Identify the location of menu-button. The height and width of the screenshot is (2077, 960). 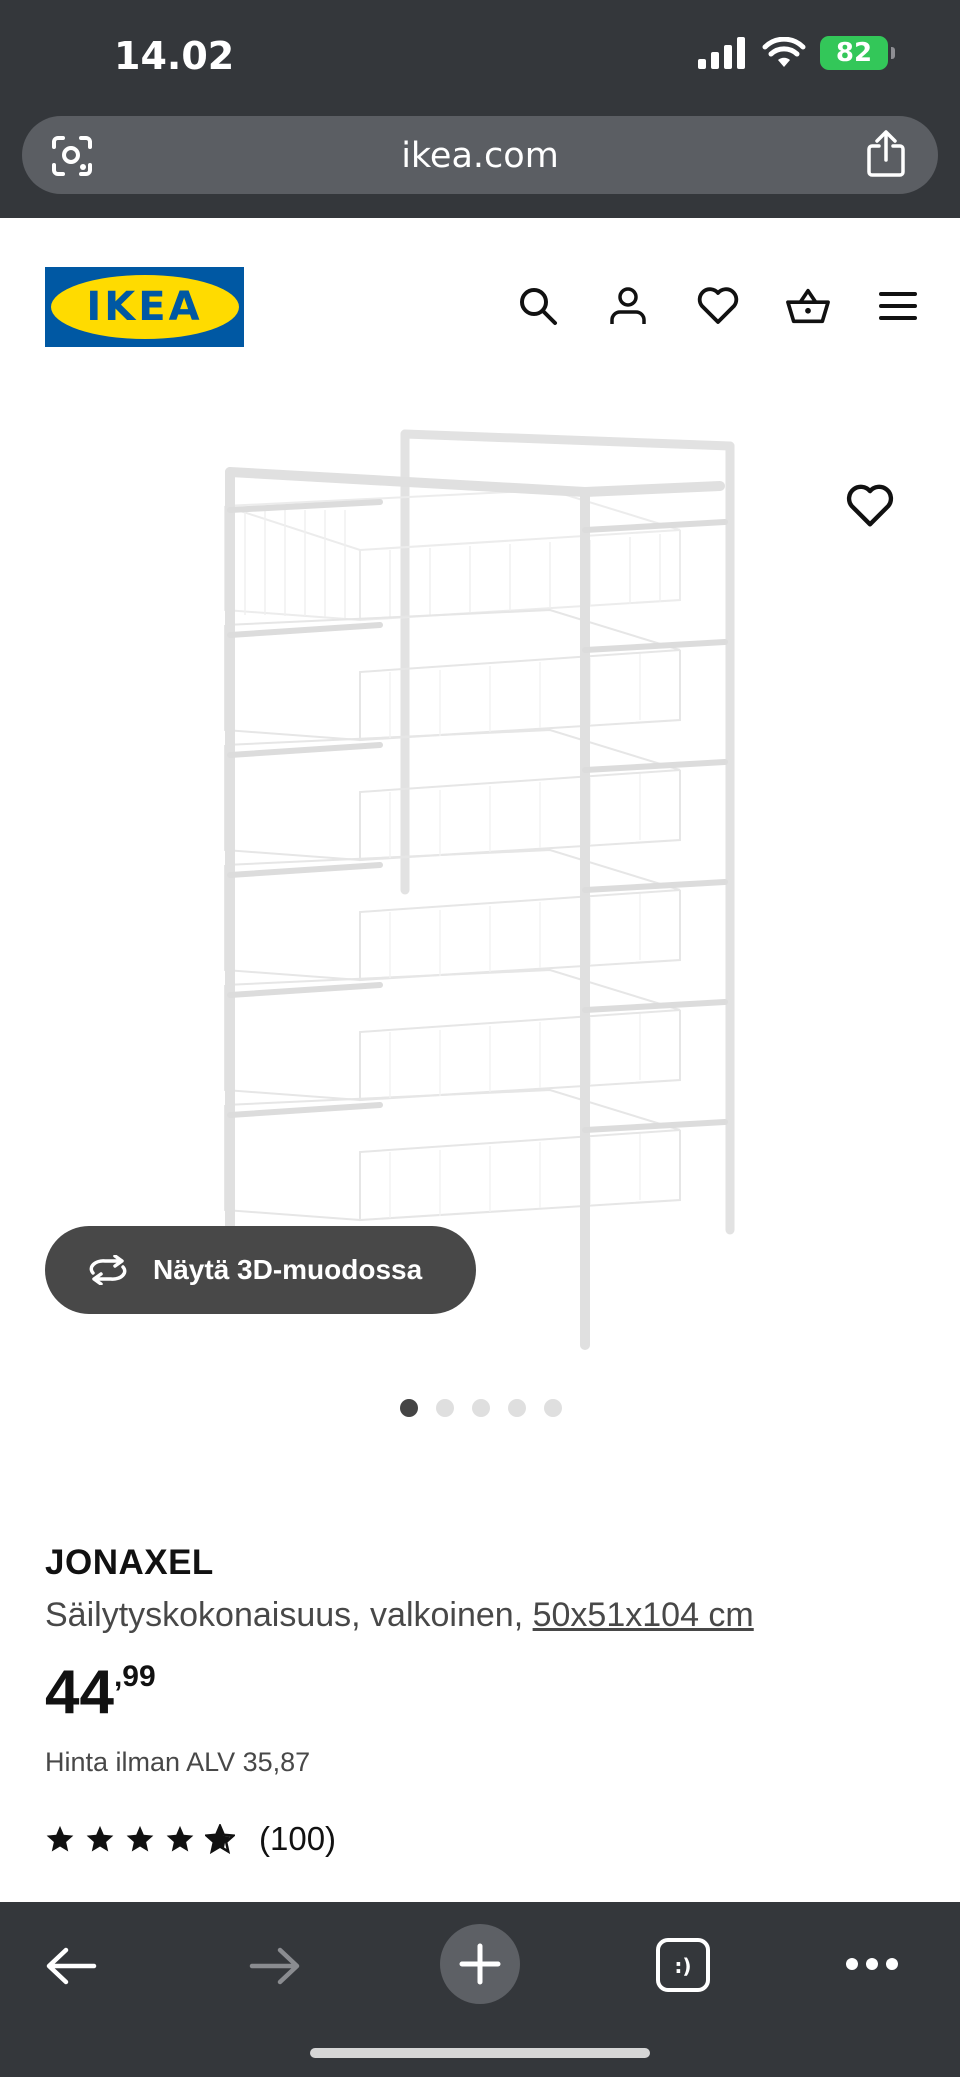
(898, 306).